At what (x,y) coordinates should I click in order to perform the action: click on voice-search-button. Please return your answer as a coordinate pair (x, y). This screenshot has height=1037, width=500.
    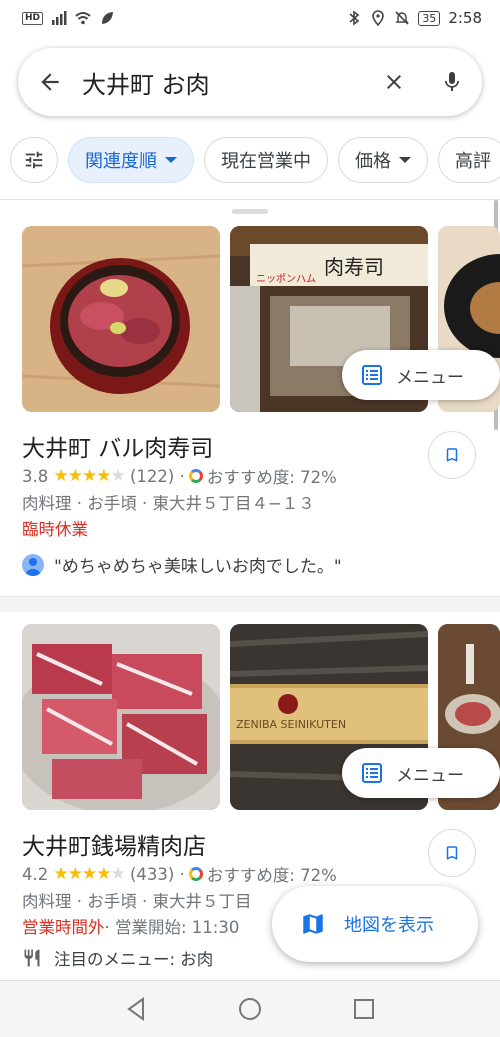
    Looking at the image, I should click on (452, 82).